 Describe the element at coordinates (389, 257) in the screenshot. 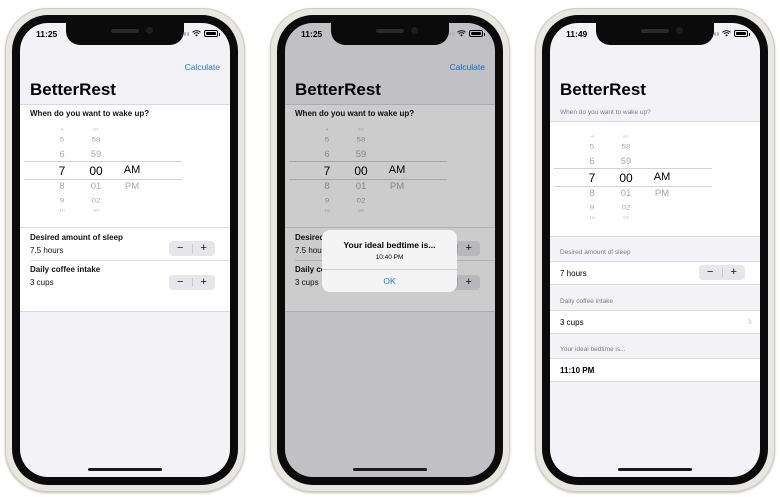

I see `alert-message: 10:40 PM` at that location.